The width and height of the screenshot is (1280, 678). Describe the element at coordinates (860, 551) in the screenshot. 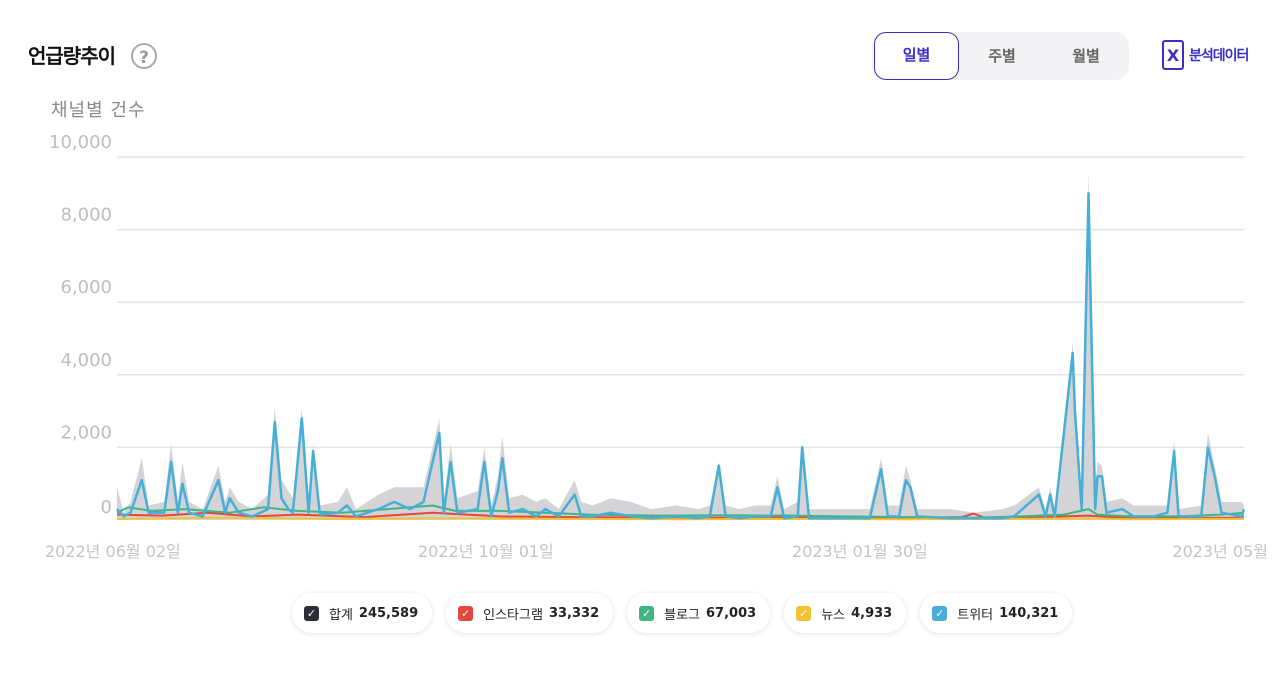

I see `x-tick-label: 2023년 01월 30일` at that location.